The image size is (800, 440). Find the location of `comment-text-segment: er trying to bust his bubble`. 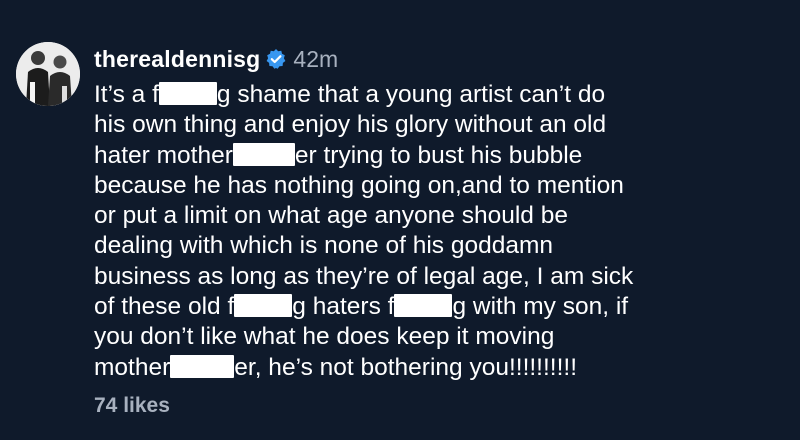

comment-text-segment: er trying to bust his bubble is located at coordinates (438, 155).